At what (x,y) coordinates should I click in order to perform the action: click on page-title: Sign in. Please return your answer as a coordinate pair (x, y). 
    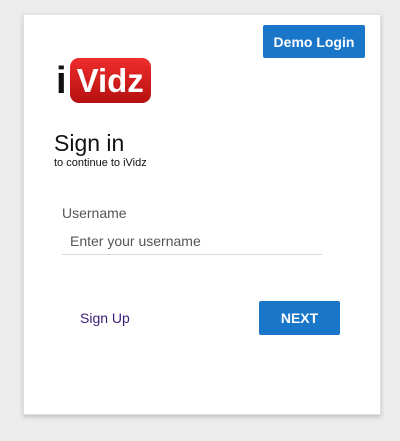
    Looking at the image, I should click on (89, 143).